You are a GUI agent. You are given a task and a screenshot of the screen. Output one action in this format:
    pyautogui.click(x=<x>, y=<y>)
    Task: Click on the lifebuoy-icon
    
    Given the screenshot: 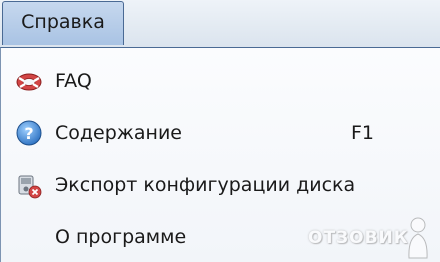 What is the action you would take?
    pyautogui.click(x=29, y=81)
    